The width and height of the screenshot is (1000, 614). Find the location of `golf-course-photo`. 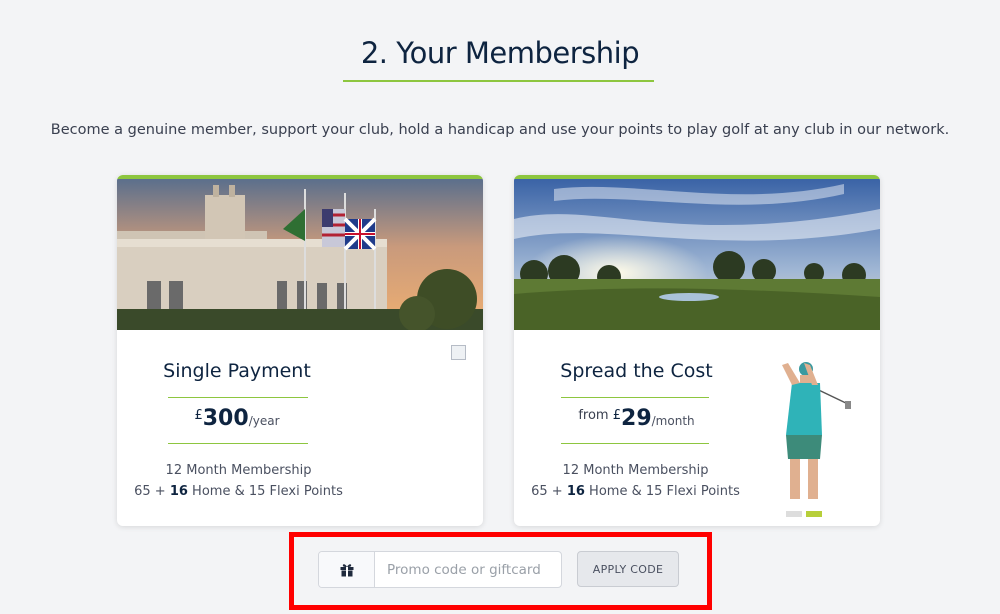

golf-course-photo is located at coordinates (697, 254).